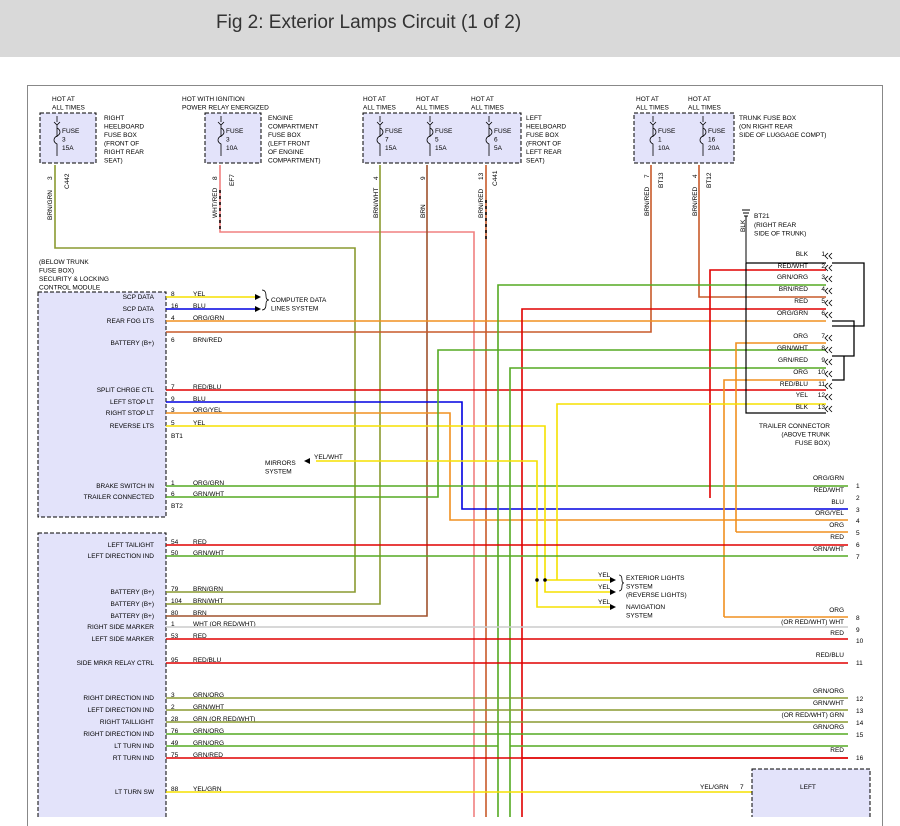 The image size is (900, 826). Describe the element at coordinates (507, 455) in the screenshot. I see `wire-blu` at that location.